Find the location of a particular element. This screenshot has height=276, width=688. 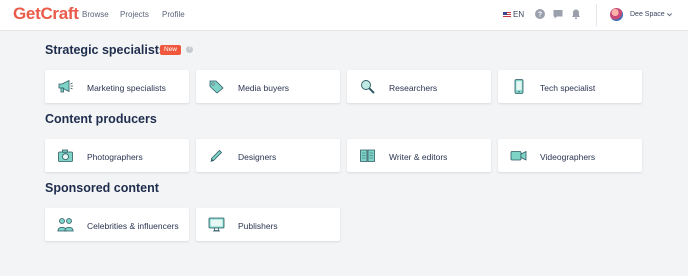

card-photographers: Photographers is located at coordinates (117, 155).